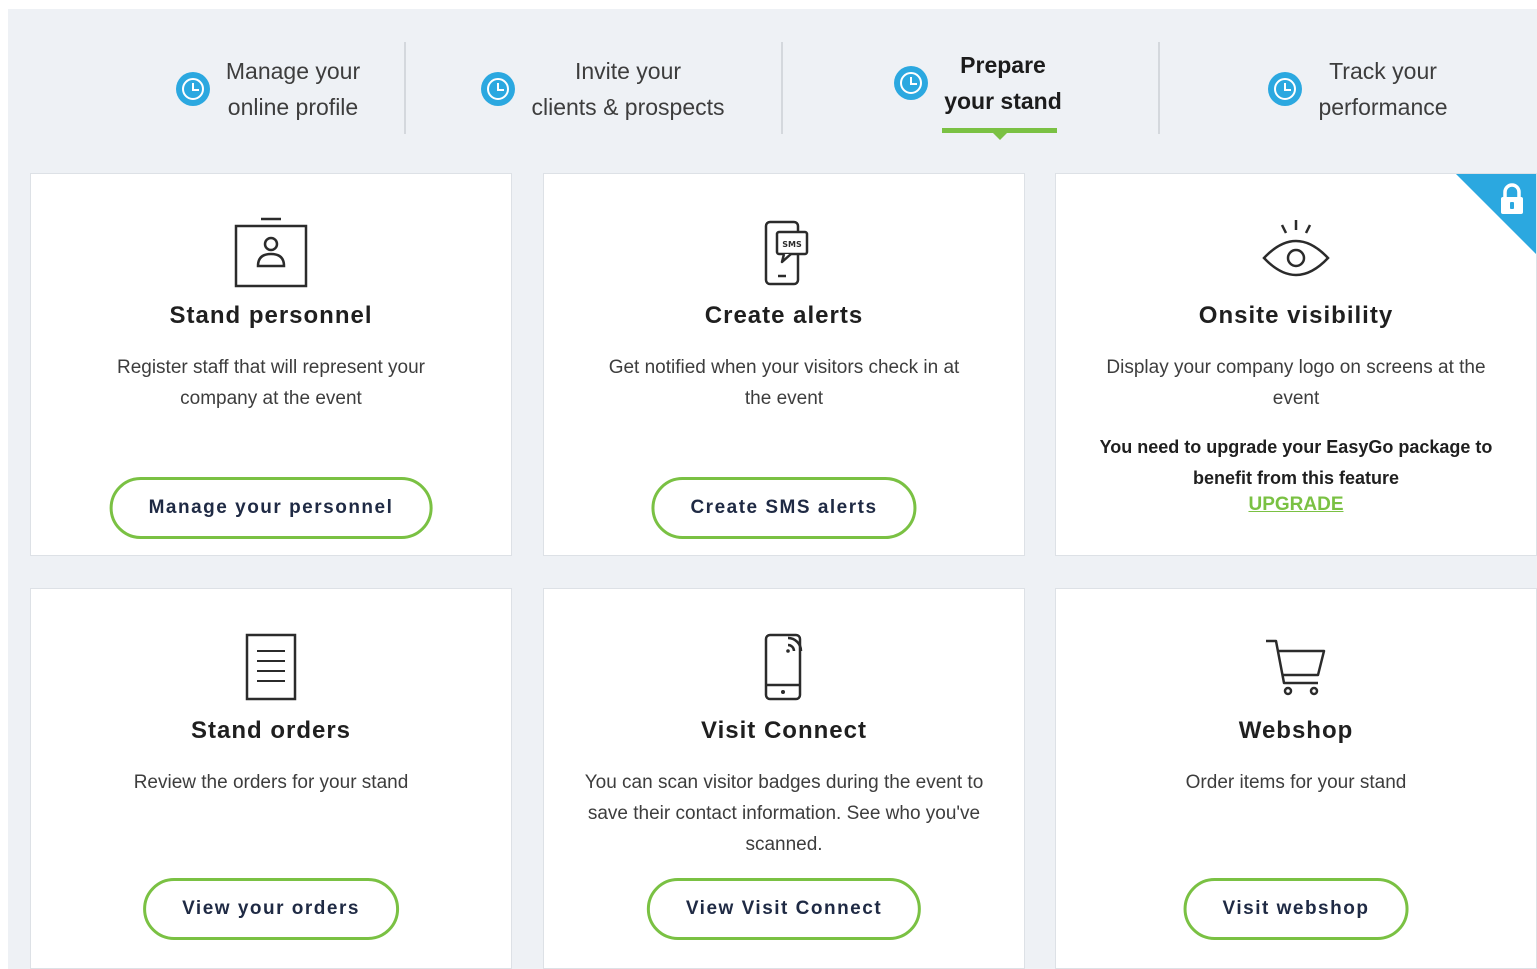 The width and height of the screenshot is (1537, 969). Describe the element at coordinates (1296, 782) in the screenshot. I see `card-description: Order items for your stand` at that location.